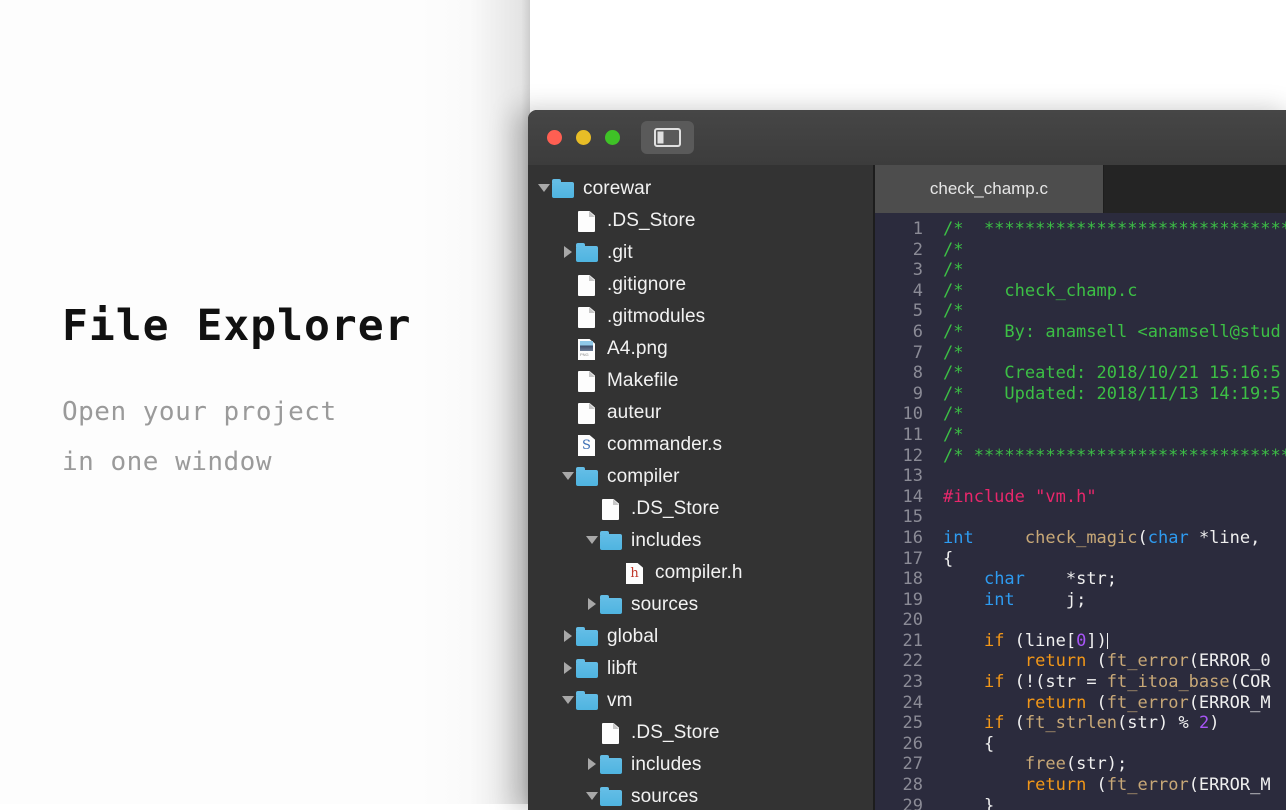 The height and width of the screenshot is (810, 1286). Describe the element at coordinates (1055, 682) in the screenshot. I see `code-token: (!(str =` at that location.